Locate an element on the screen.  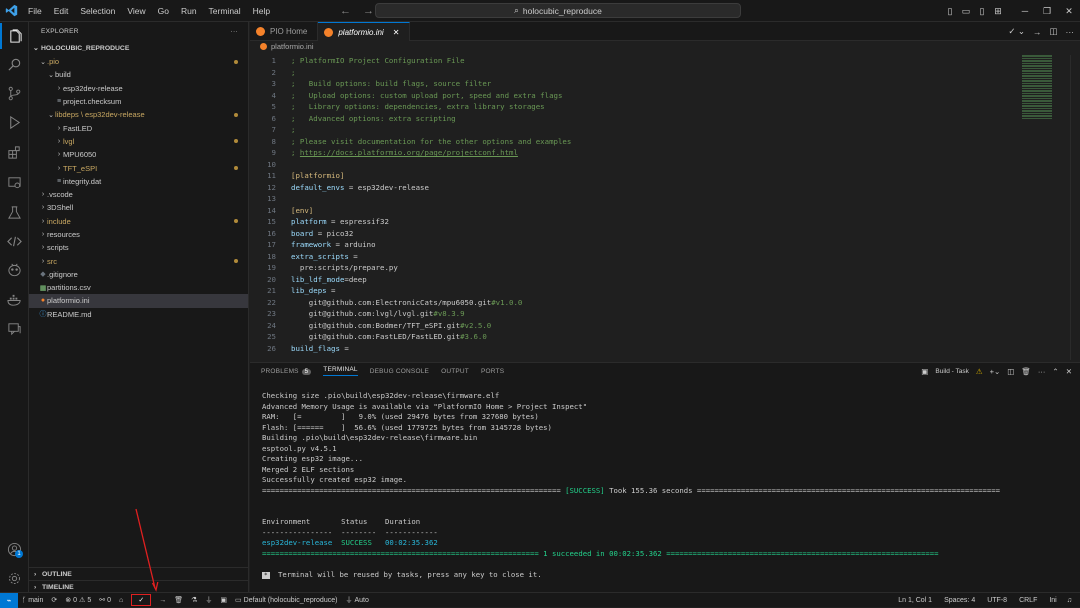
outline-section: › OUTLINE is located at coordinates (139, 573).